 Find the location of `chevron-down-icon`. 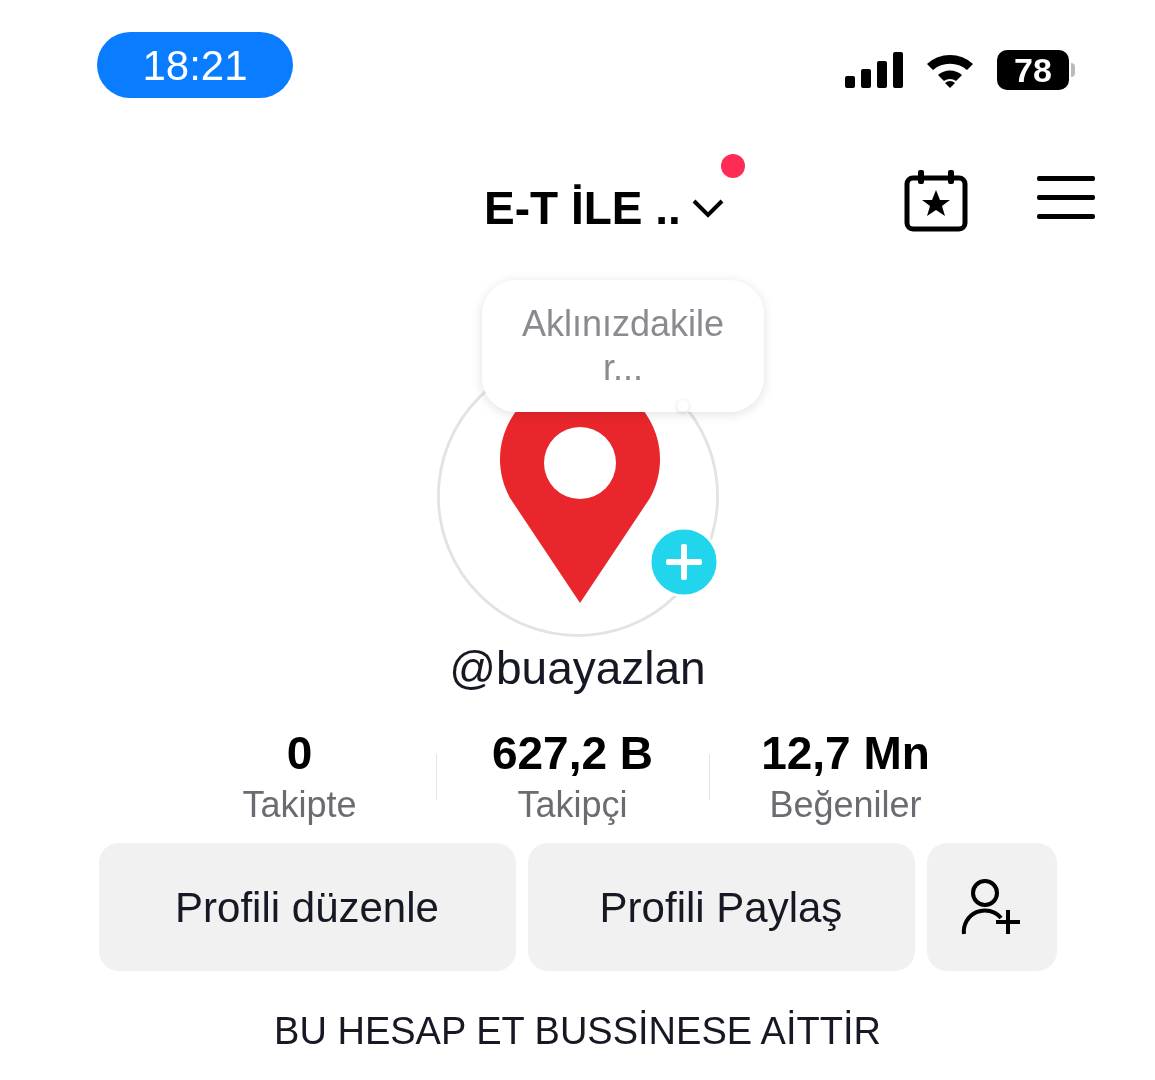

chevron-down-icon is located at coordinates (707, 208).